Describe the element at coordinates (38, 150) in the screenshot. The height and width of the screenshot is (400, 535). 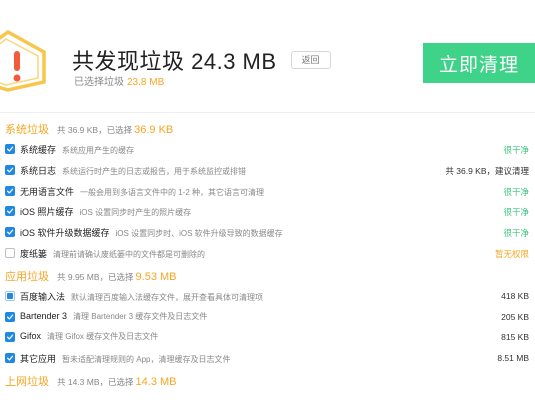
I see `item-title: 系统缓存` at that location.